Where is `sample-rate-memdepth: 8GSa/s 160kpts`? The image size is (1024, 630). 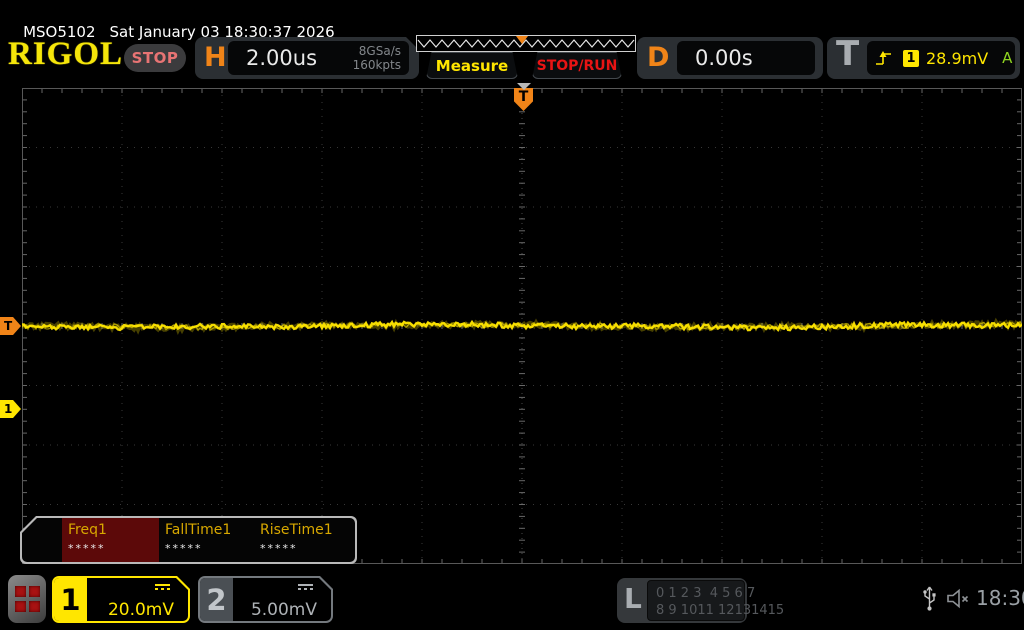
sample-rate-memdepth: 8GSa/s 160kpts is located at coordinates (377, 58).